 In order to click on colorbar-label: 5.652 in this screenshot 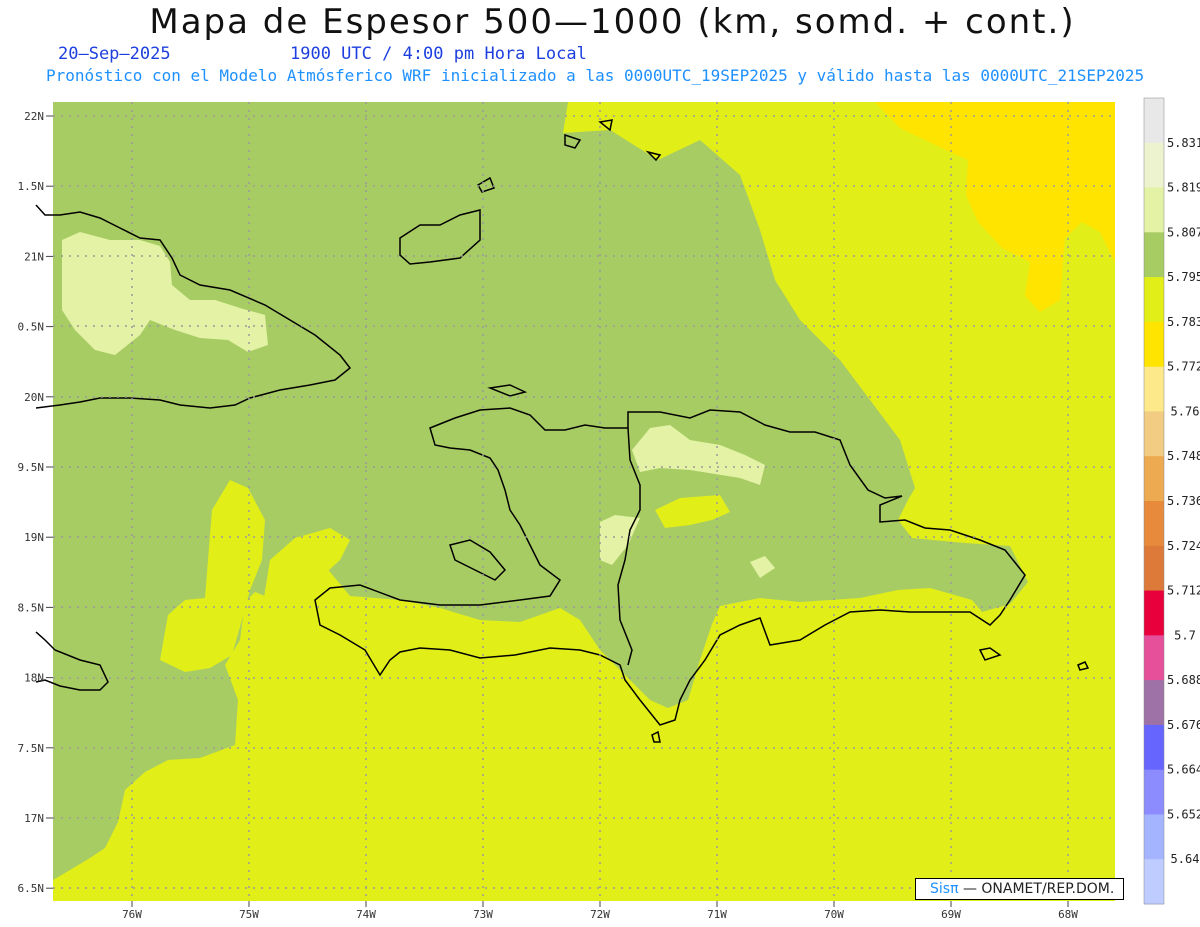, I will do `click(1183, 814)`.